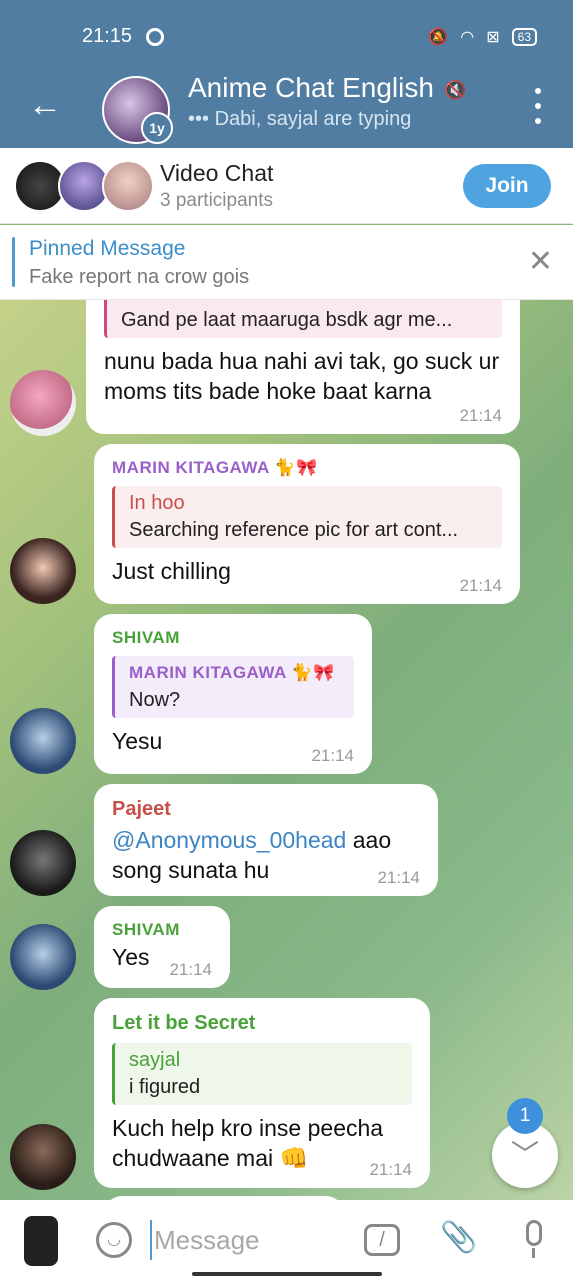 The image size is (573, 1280). I want to click on reply-text: i figured, so click(165, 1087).